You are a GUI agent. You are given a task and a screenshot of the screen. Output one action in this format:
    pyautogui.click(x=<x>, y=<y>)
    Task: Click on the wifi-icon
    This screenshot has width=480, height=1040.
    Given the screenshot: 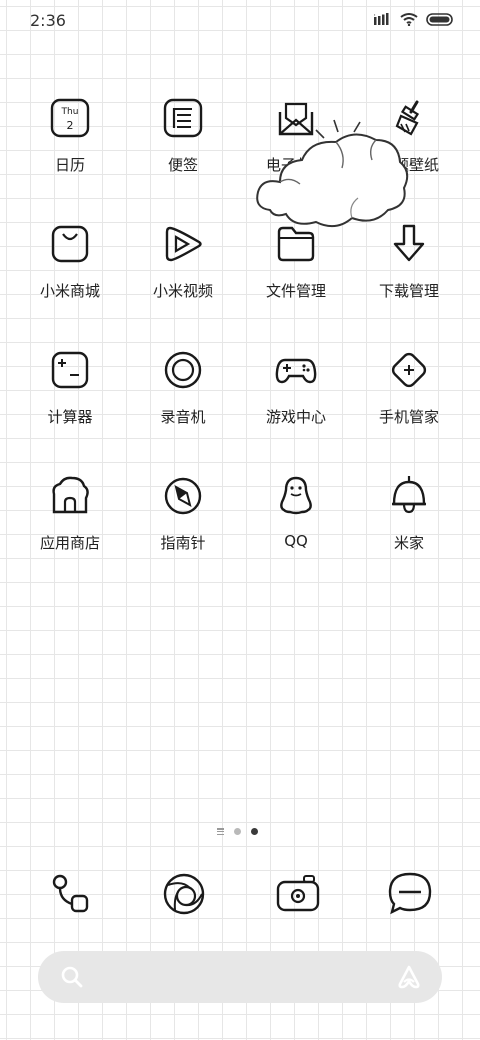 What is the action you would take?
    pyautogui.click(x=409, y=19)
    